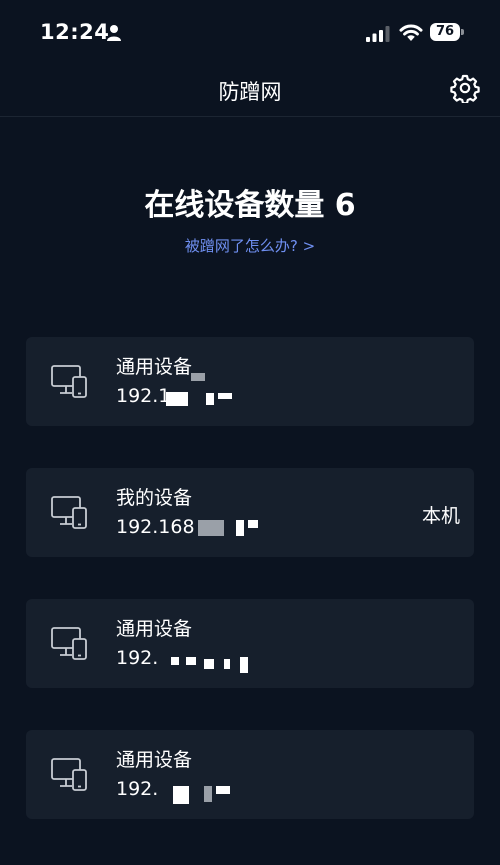 The height and width of the screenshot is (865, 500). Describe the element at coordinates (440, 516) in the screenshot. I see `this-device-tag: 本机` at that location.